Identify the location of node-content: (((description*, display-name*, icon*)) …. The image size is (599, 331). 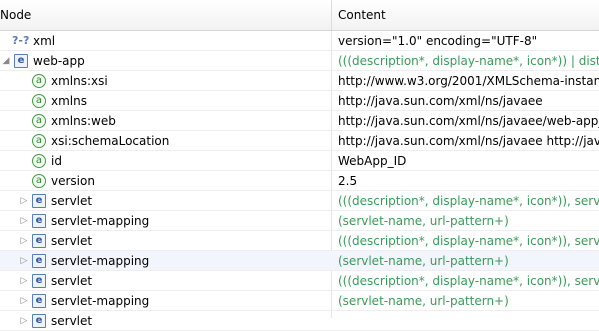
(468, 61).